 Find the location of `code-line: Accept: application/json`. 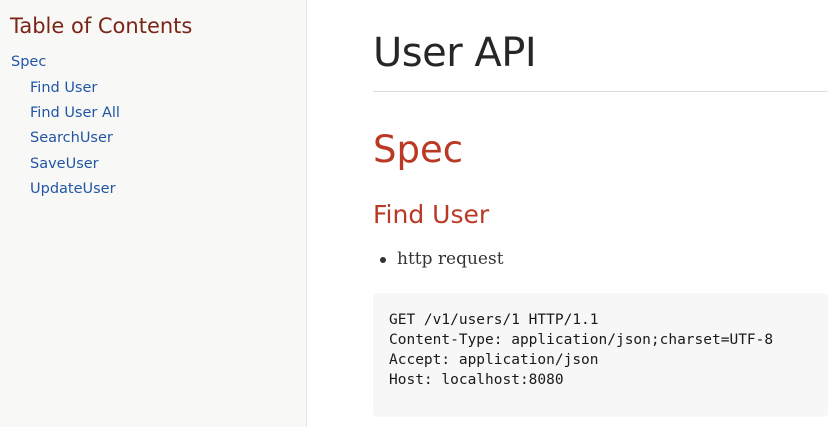

code-line: Accept: application/json is located at coordinates (494, 360).